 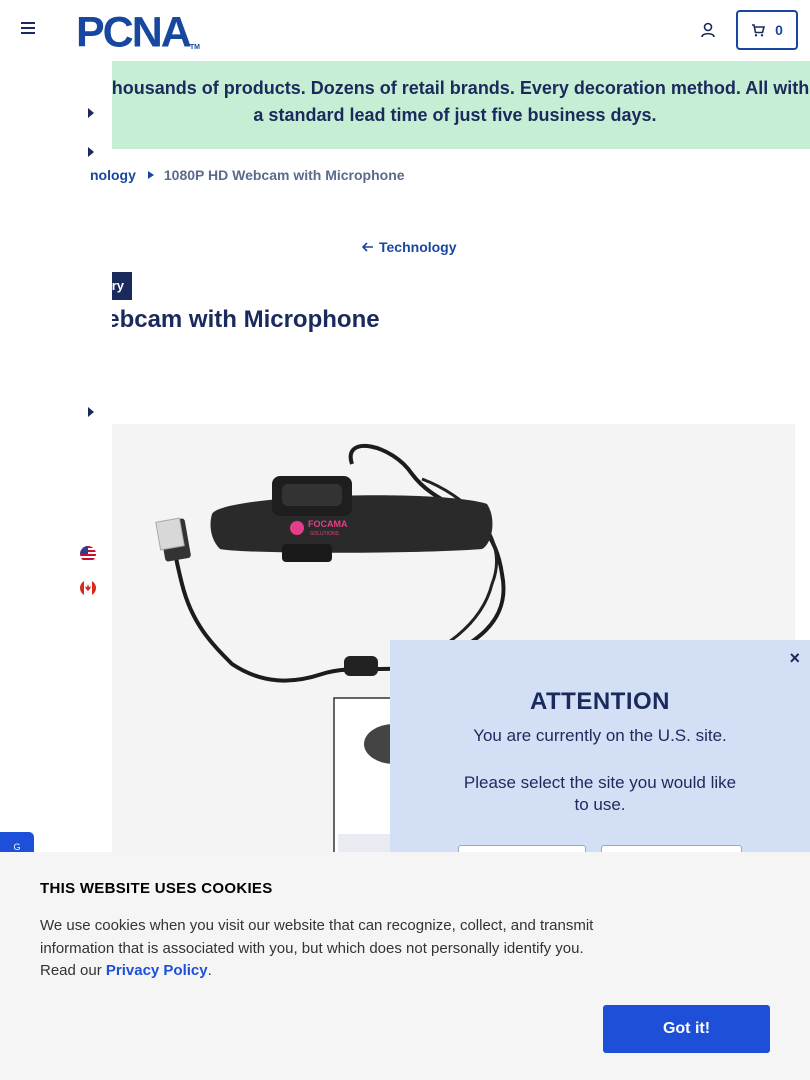 I want to click on close-icon: ×, so click(x=794, y=658).